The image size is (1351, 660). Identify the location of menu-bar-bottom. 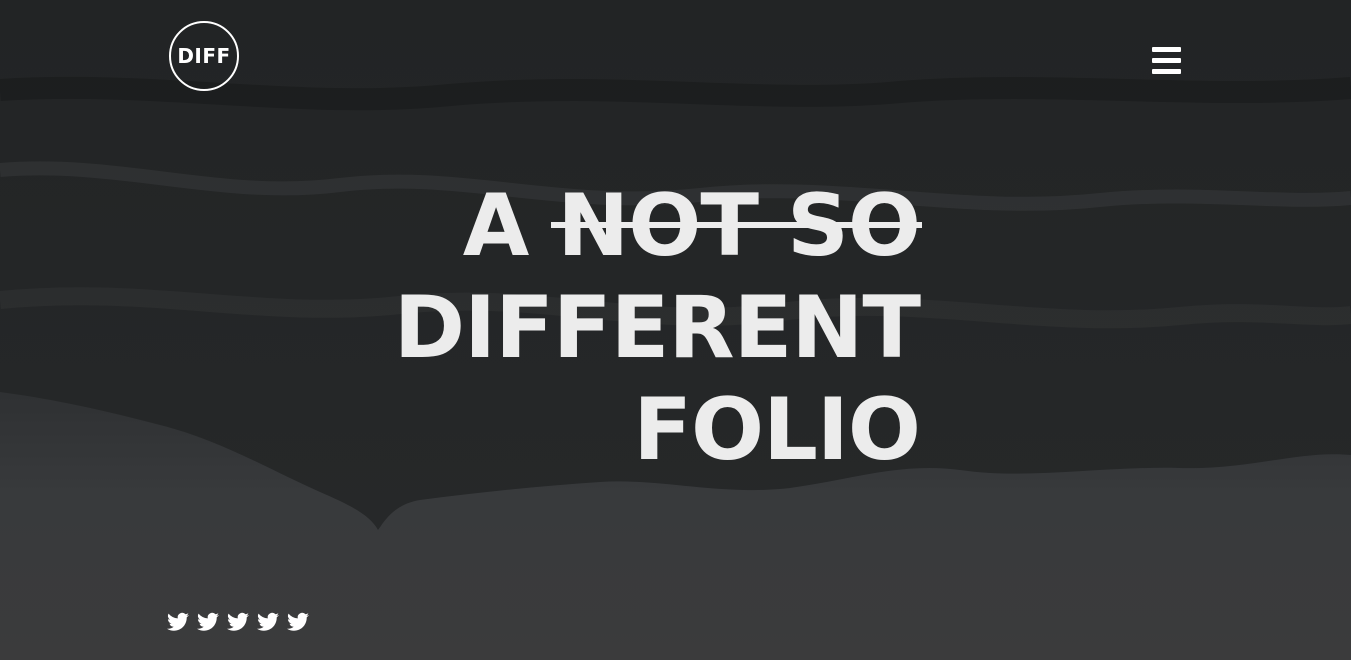
(1166, 71).